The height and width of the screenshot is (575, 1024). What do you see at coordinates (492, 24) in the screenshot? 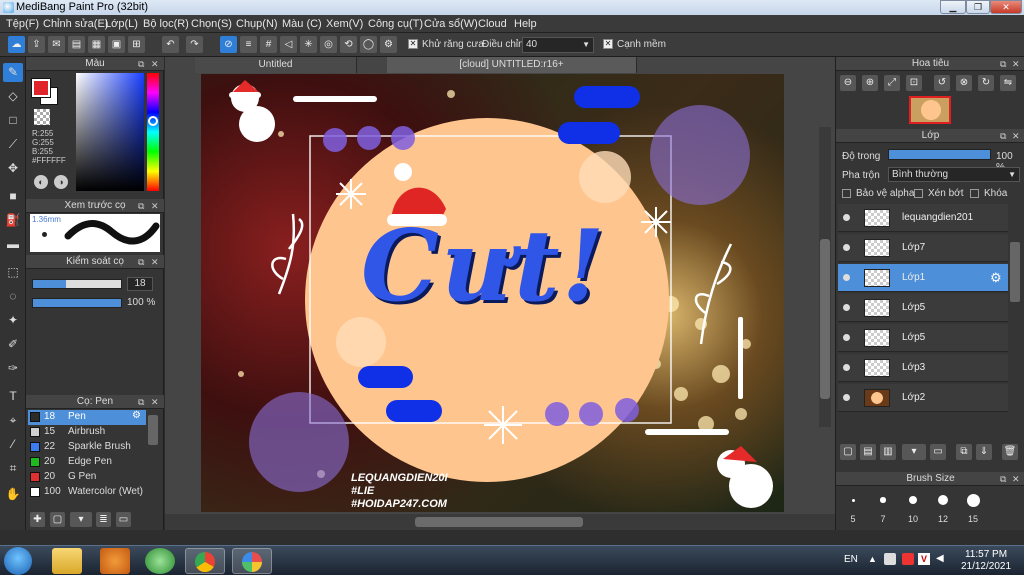
I see `menu-cloud: Cloud` at bounding box center [492, 24].